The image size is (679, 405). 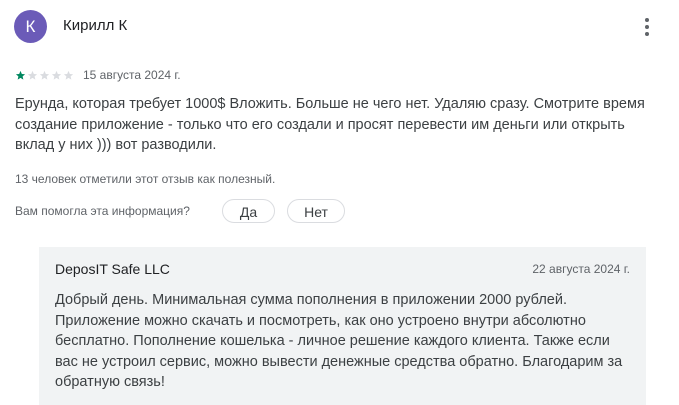 What do you see at coordinates (248, 211) in the screenshot?
I see `helpful-yes-button: Да` at bounding box center [248, 211].